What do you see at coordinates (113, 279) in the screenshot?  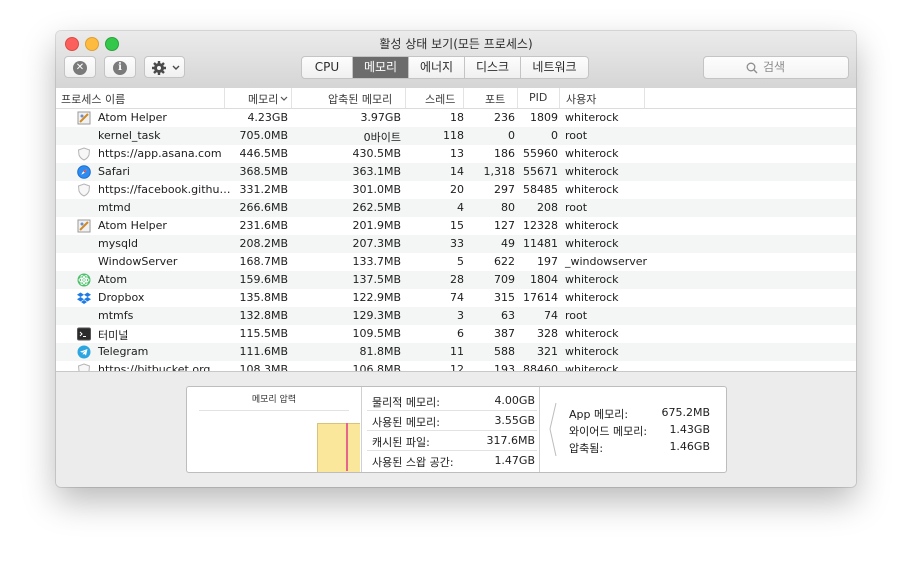 I see `cell-process-name: Atom` at bounding box center [113, 279].